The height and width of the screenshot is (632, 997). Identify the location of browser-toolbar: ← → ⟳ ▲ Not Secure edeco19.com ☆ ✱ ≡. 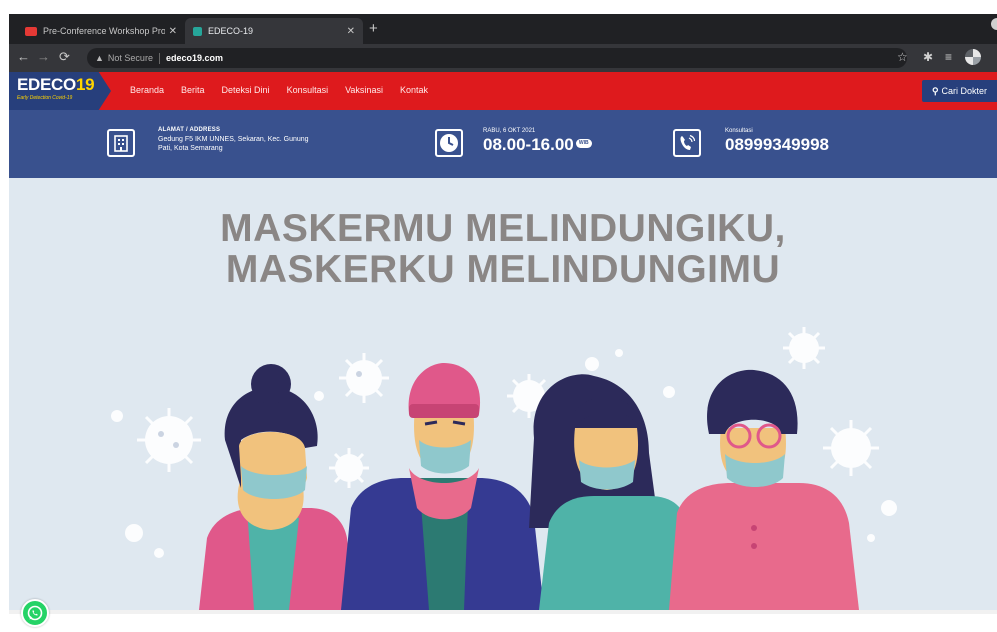
(503, 58).